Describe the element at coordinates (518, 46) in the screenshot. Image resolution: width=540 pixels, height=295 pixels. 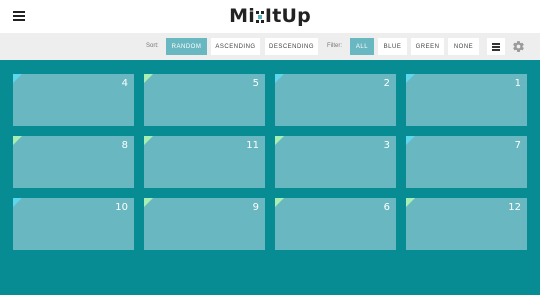
I see `gear-icon` at that location.